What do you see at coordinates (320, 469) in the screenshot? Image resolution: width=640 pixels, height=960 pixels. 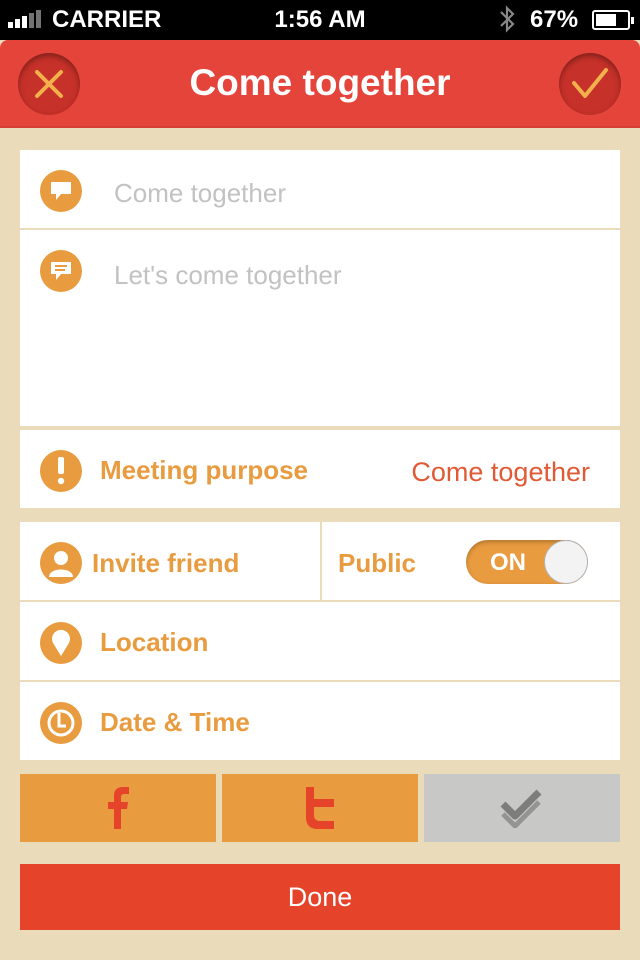 I see `meeting-purpose-row: Meeting purpose Come together` at bounding box center [320, 469].